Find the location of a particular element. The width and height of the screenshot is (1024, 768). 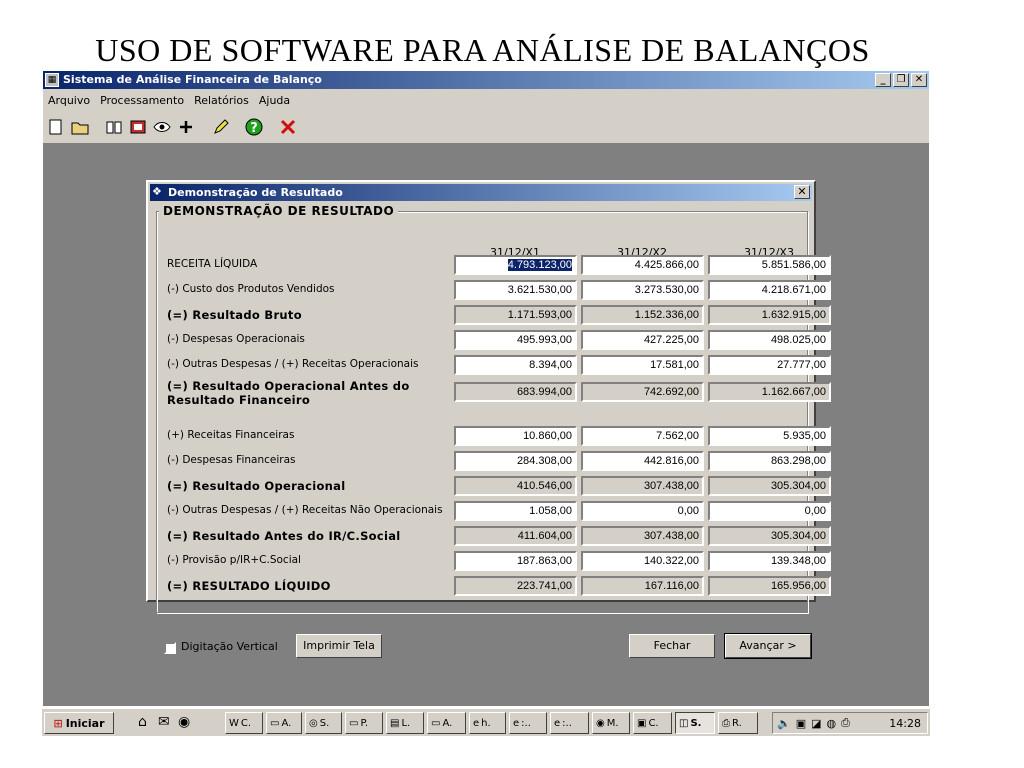

taskbar-item-label: M. is located at coordinates (612, 723).